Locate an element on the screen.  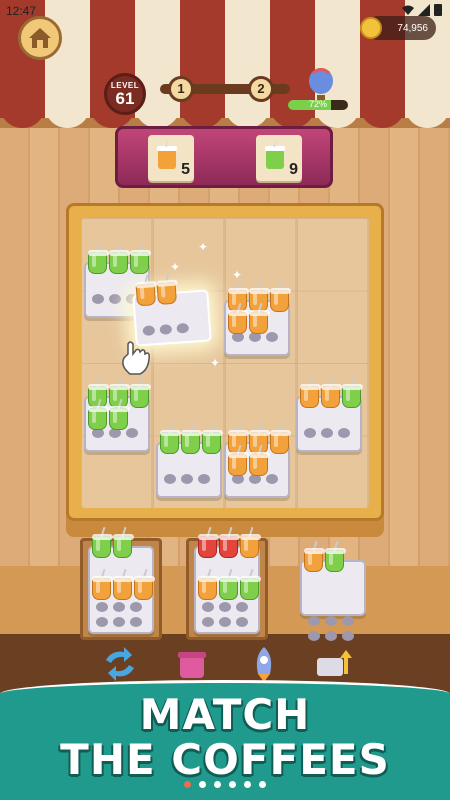
stage-marker-2: 2 is located at coordinates (261, 89).